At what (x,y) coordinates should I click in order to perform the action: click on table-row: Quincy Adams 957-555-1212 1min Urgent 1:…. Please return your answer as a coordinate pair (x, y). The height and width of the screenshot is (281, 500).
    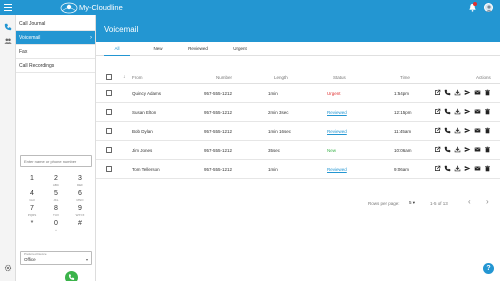
    Looking at the image, I should click on (298, 93).